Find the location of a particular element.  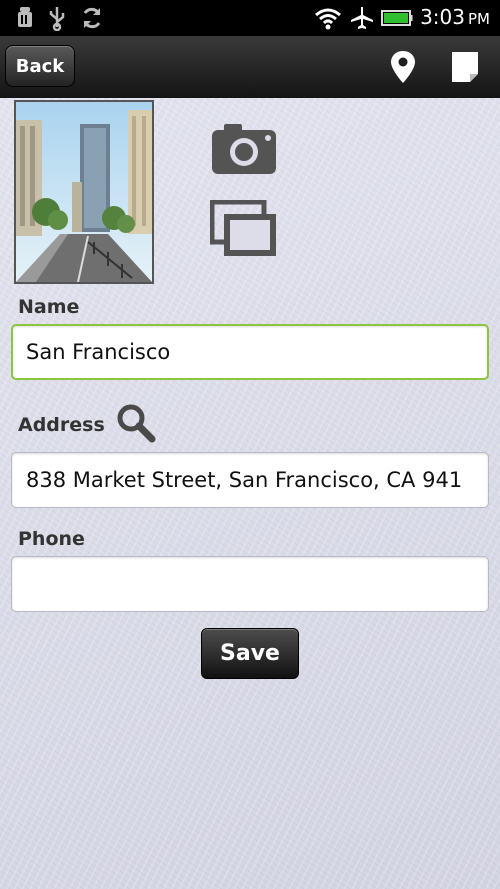

address-field is located at coordinates (250, 480).